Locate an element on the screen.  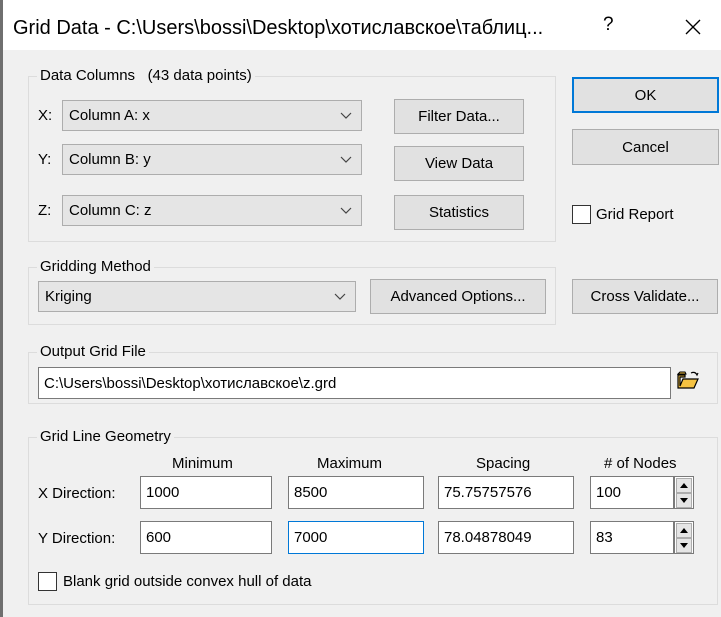
view-data-button: View Data is located at coordinates (459, 163).